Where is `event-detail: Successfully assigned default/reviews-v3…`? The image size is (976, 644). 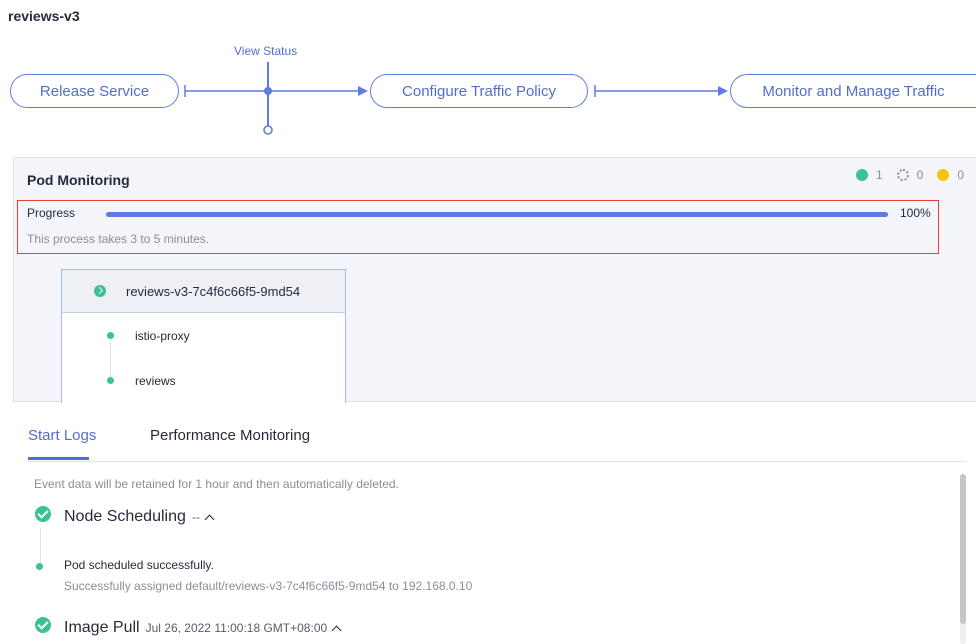 event-detail: Successfully assigned default/reviews-v3… is located at coordinates (268, 586).